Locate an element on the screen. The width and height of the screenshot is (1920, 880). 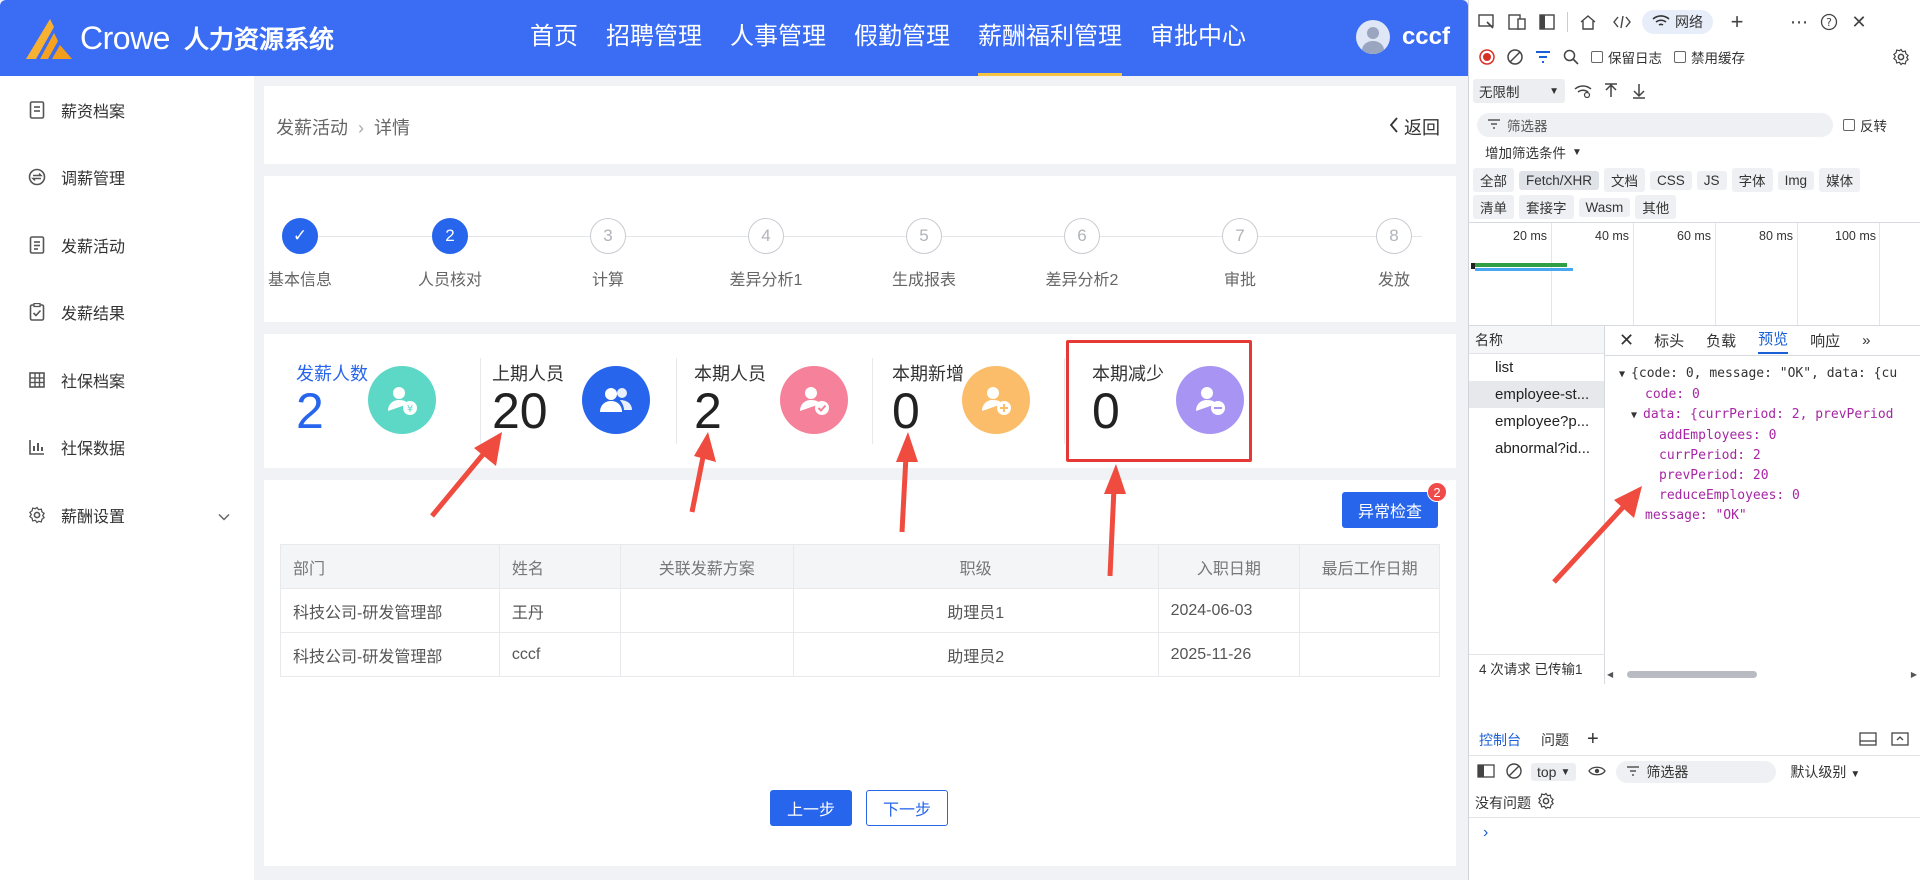
tab-console: 控制台 is located at coordinates (1500, 740).